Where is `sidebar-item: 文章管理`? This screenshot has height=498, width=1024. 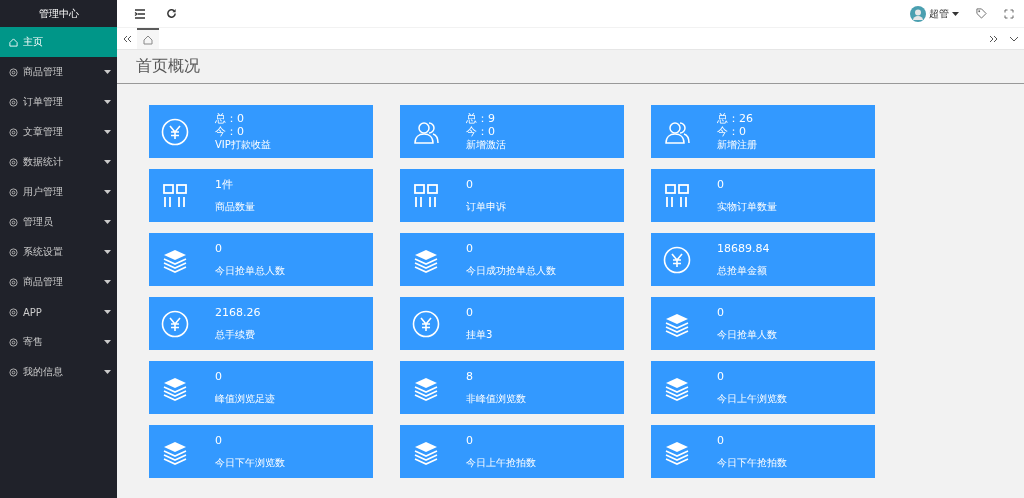
sidebar-item: 文章管理 is located at coordinates (58, 132).